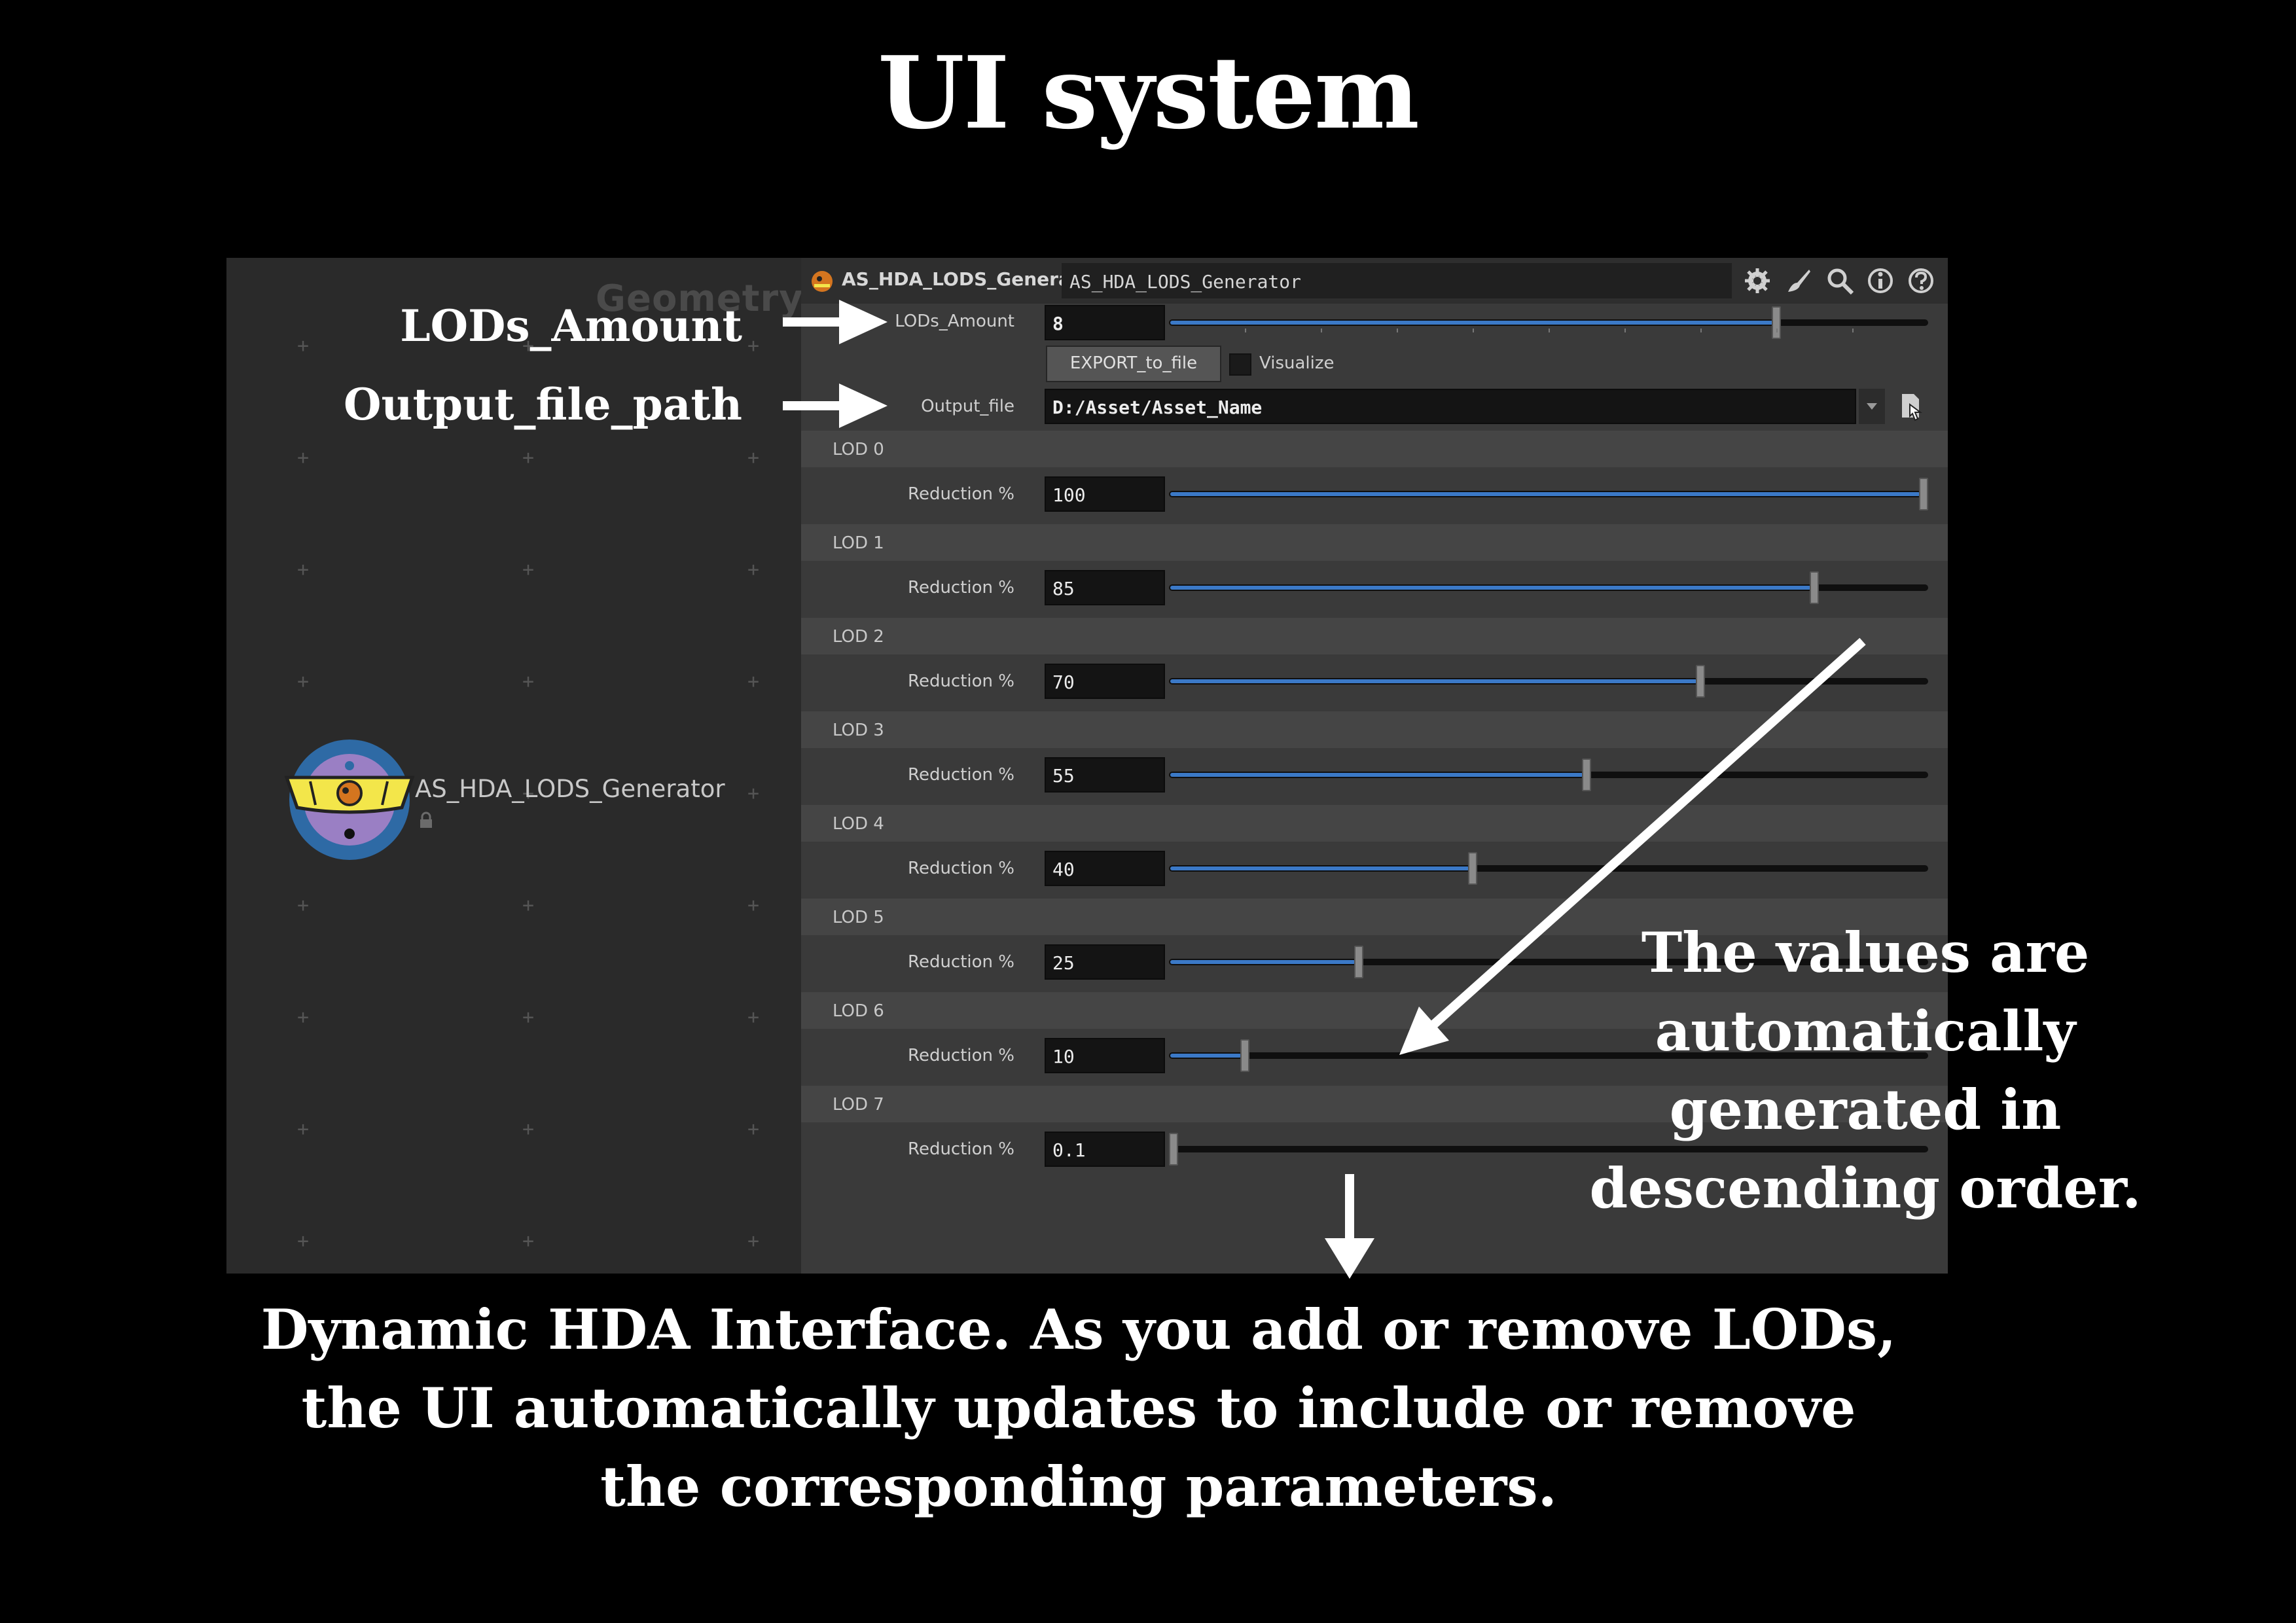  What do you see at coordinates (1633, 846) in the screenshot?
I see `arrow-to-sliders` at bounding box center [1633, 846].